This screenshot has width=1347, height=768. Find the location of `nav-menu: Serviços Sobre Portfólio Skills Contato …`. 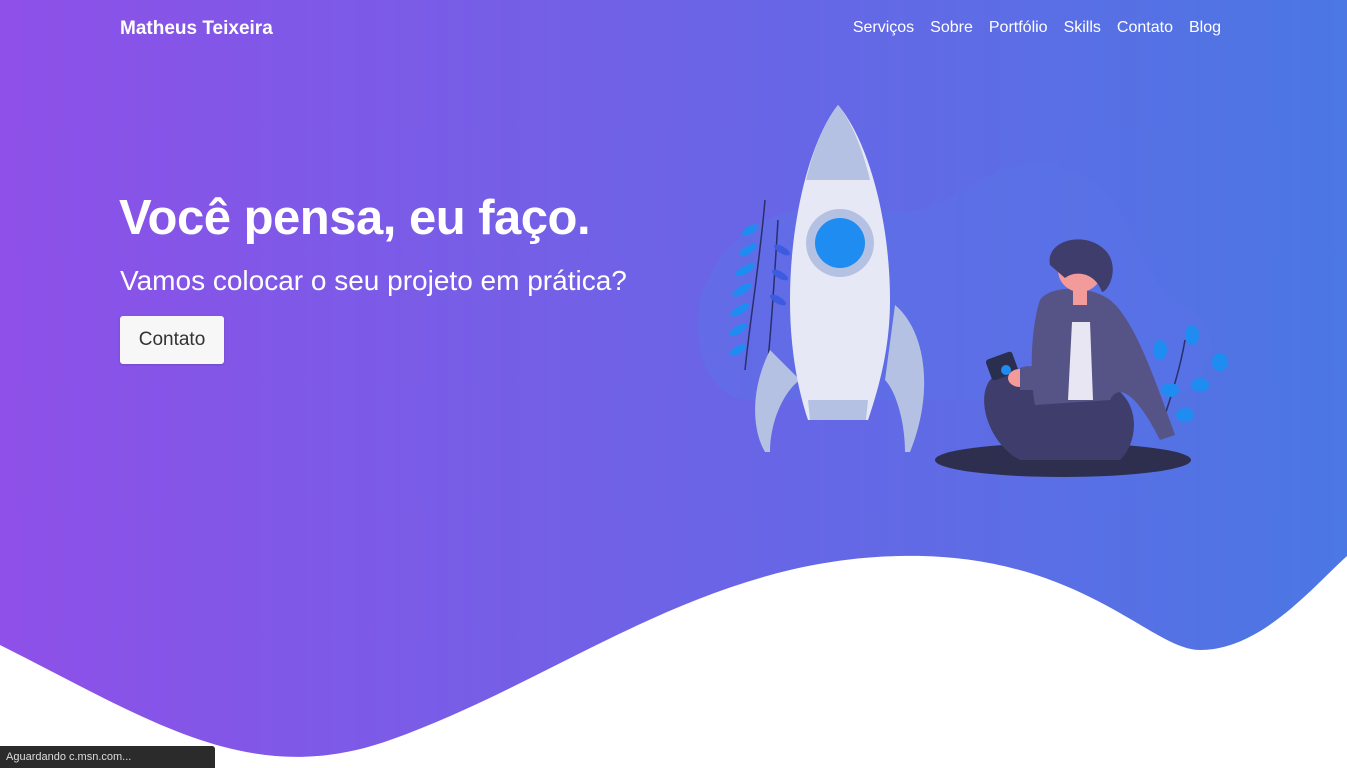

nav-menu: Serviços Sobre Portfólio Skills Contato … is located at coordinates (1037, 28).